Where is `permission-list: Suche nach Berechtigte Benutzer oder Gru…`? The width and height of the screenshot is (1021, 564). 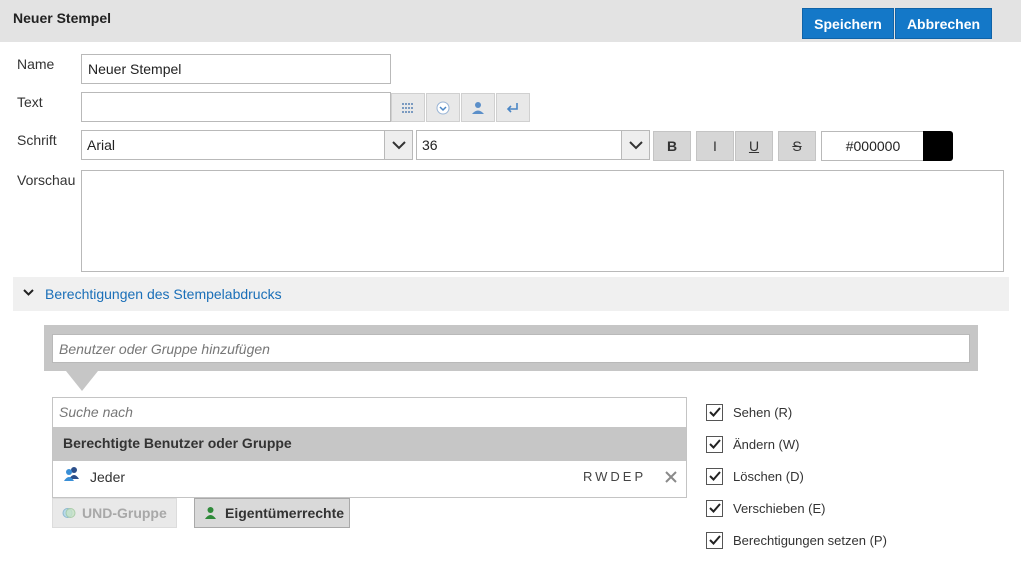
permission-list: Suche nach Berechtigte Benutzer oder Gru… is located at coordinates (369, 447).